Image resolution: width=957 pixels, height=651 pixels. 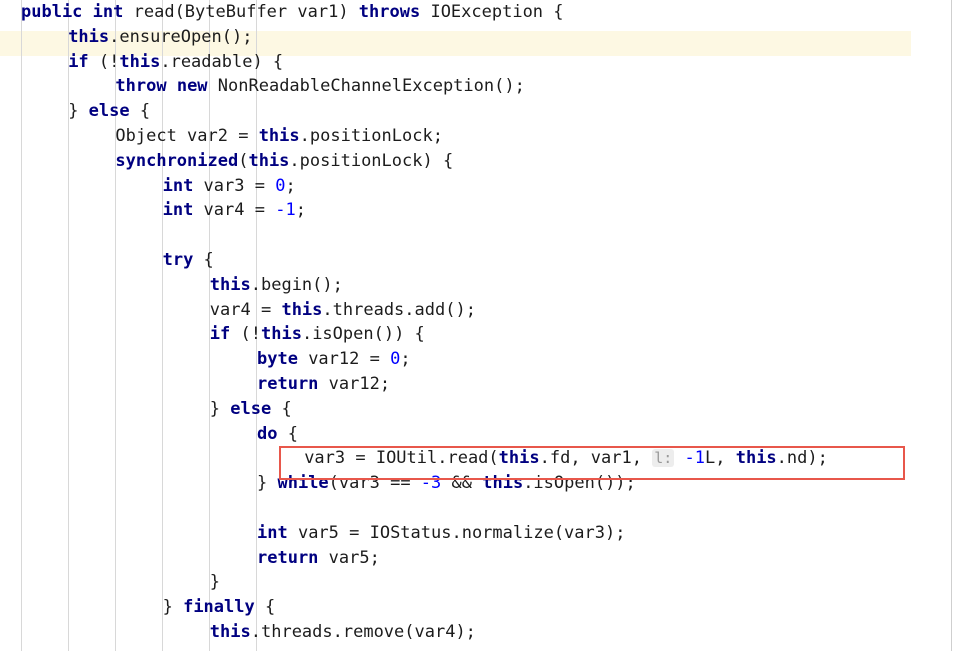 What do you see at coordinates (478, 434) in the screenshot?
I see `code-line: do {` at bounding box center [478, 434].